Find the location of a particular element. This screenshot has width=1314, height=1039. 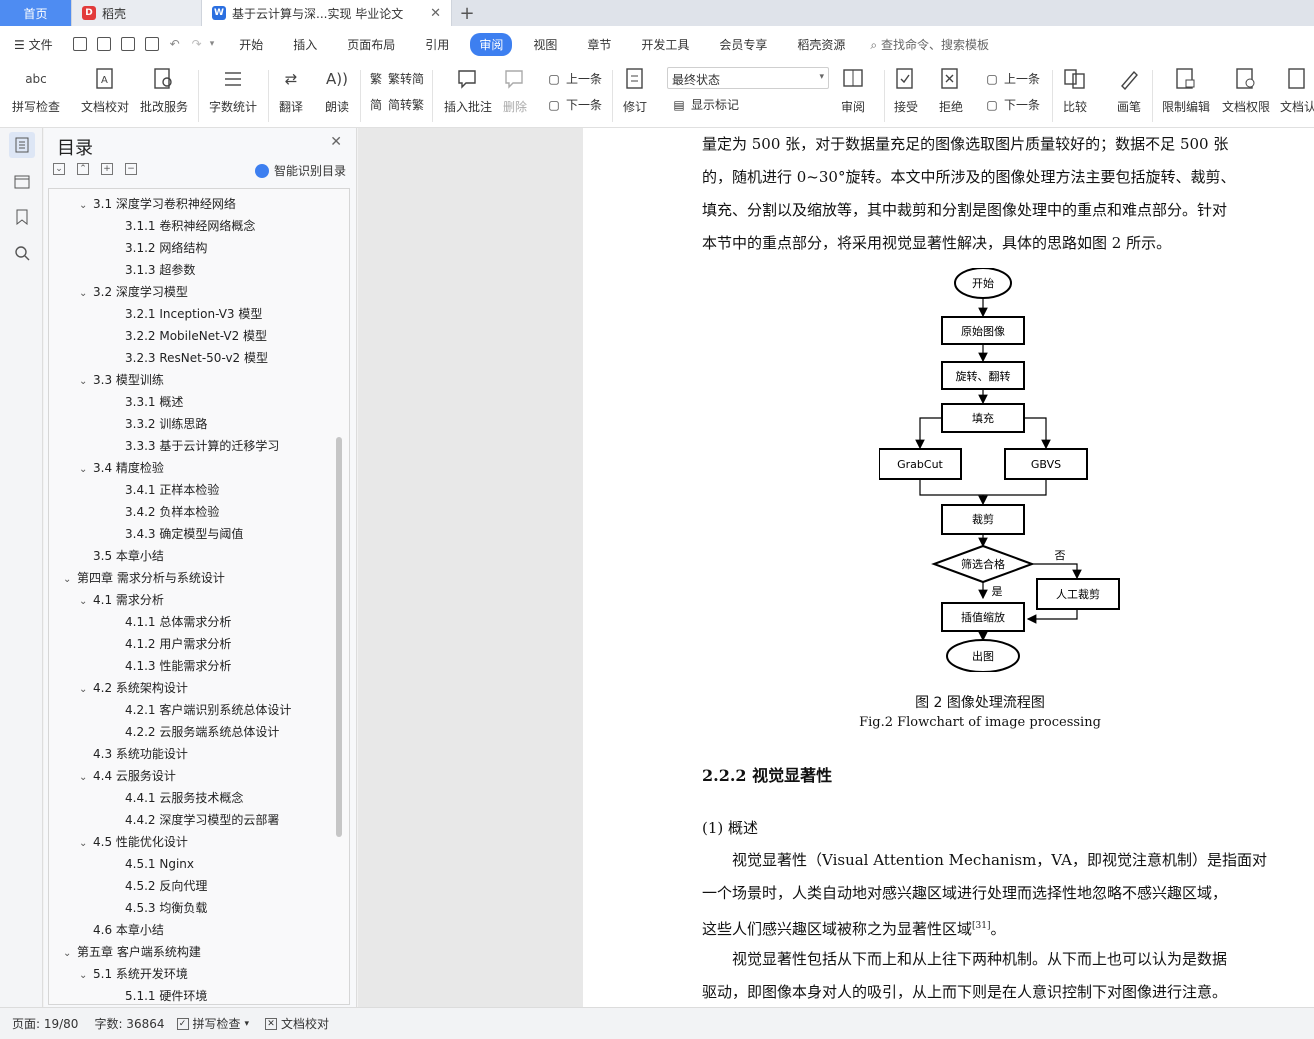

insert-comment-button: 插入批注 is located at coordinates (468, 90).